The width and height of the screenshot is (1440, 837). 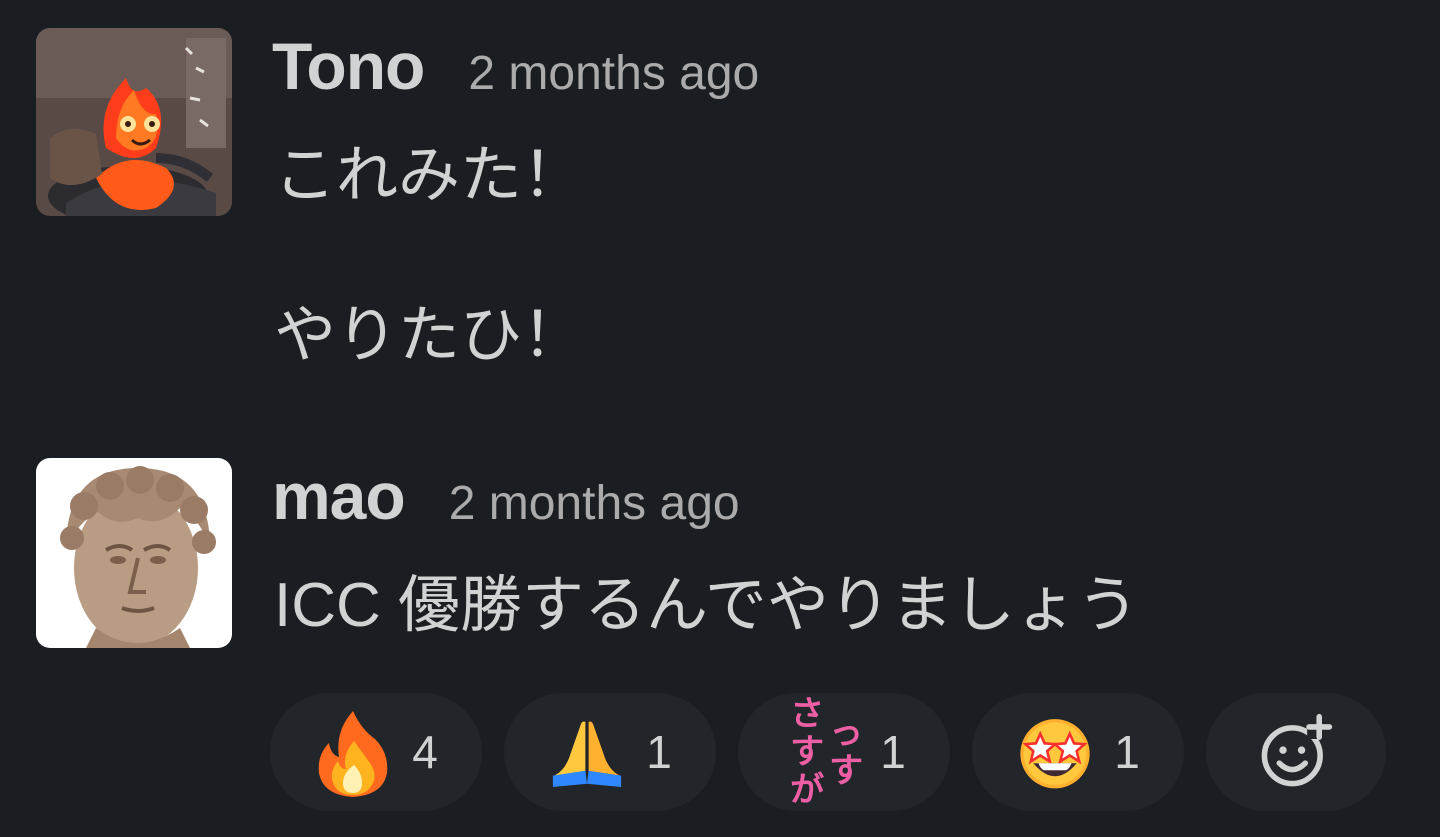 What do you see at coordinates (706, 605) in the screenshot?
I see `message-text: ICC 優勝するんでやりましょう` at bounding box center [706, 605].